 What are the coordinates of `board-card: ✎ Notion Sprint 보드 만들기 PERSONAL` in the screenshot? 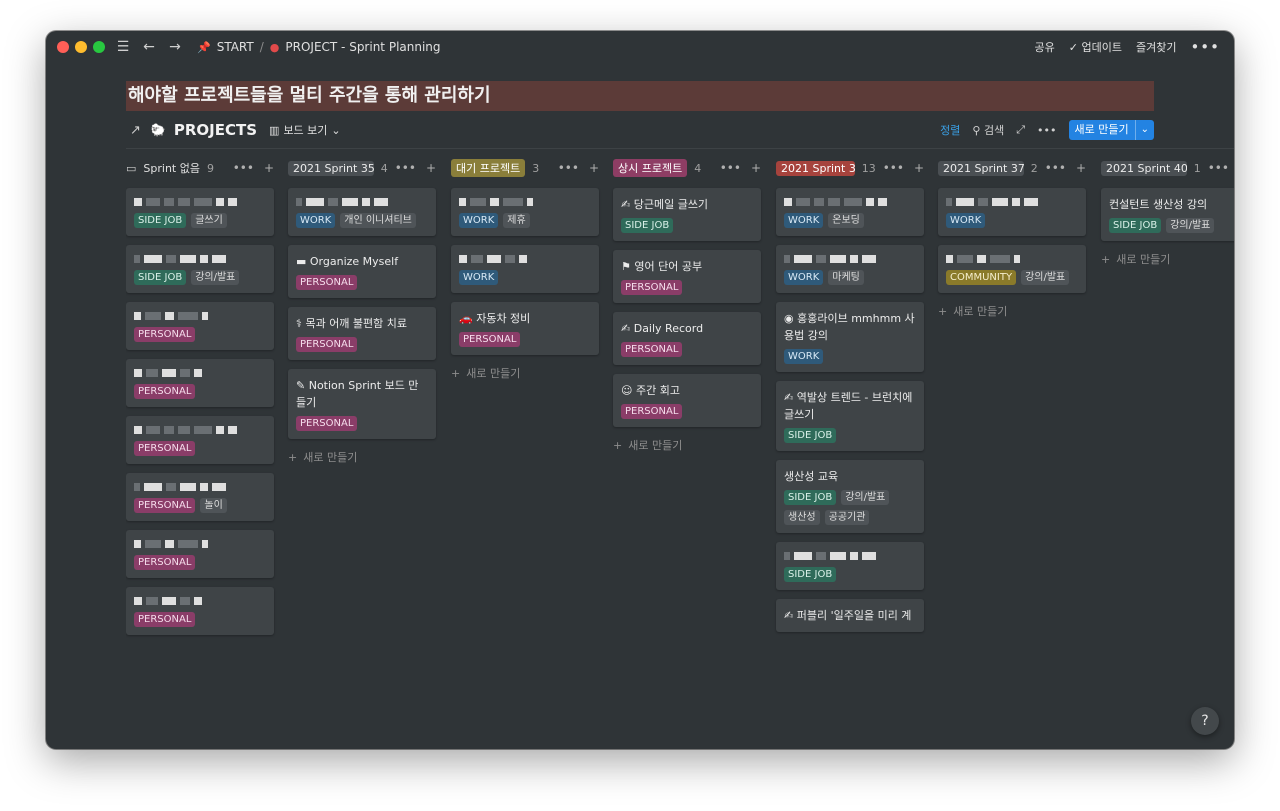 It's located at (362, 404).